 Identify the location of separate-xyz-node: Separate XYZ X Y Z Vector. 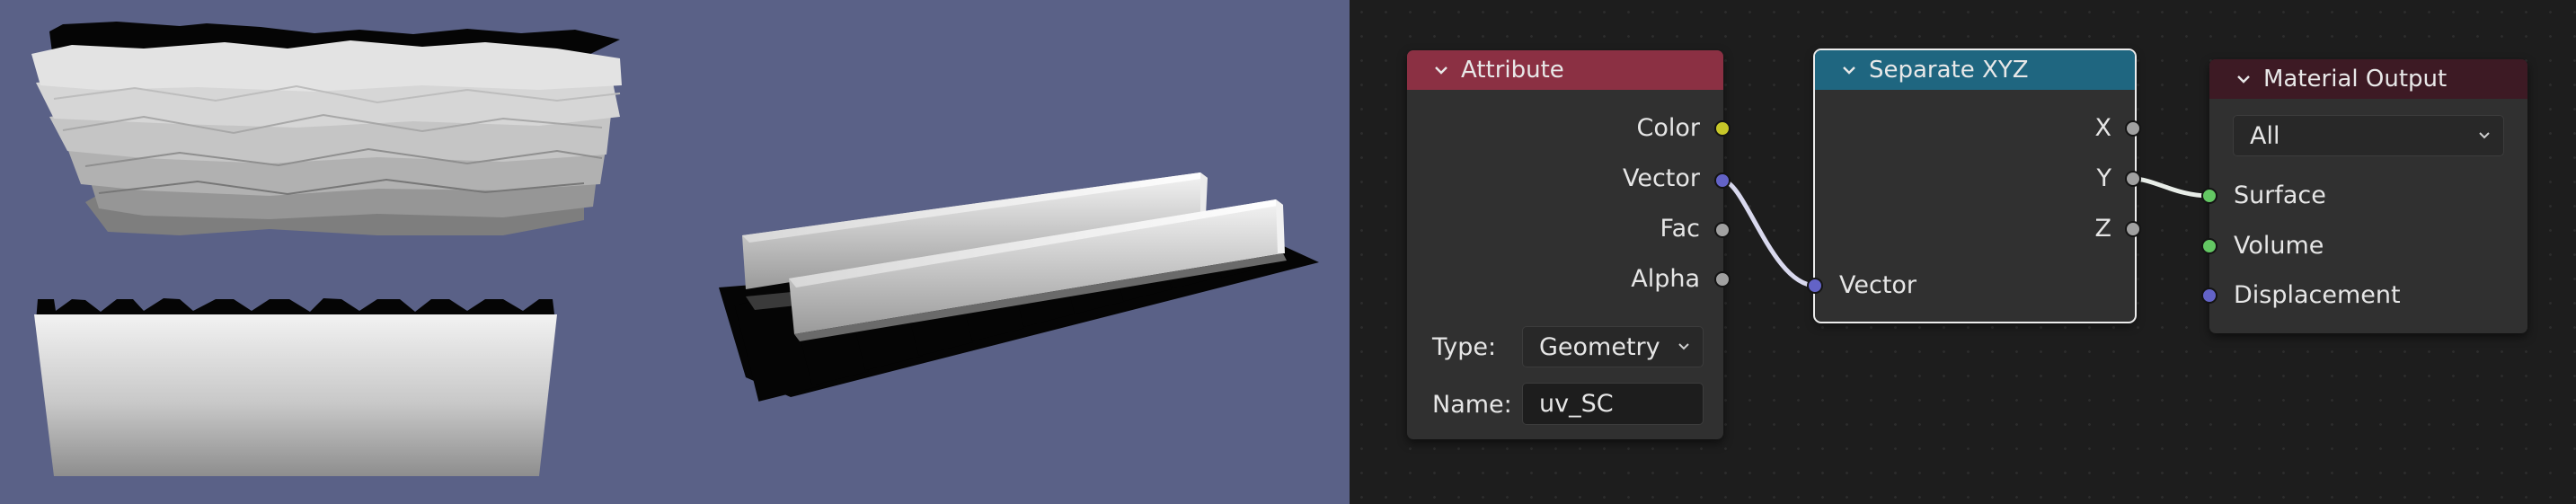
(1974, 186).